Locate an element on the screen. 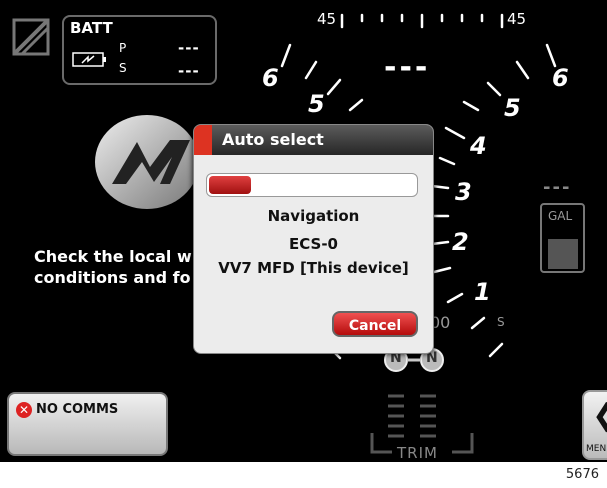 This screenshot has height=488, width=607. image-code: 5676 is located at coordinates (582, 474).